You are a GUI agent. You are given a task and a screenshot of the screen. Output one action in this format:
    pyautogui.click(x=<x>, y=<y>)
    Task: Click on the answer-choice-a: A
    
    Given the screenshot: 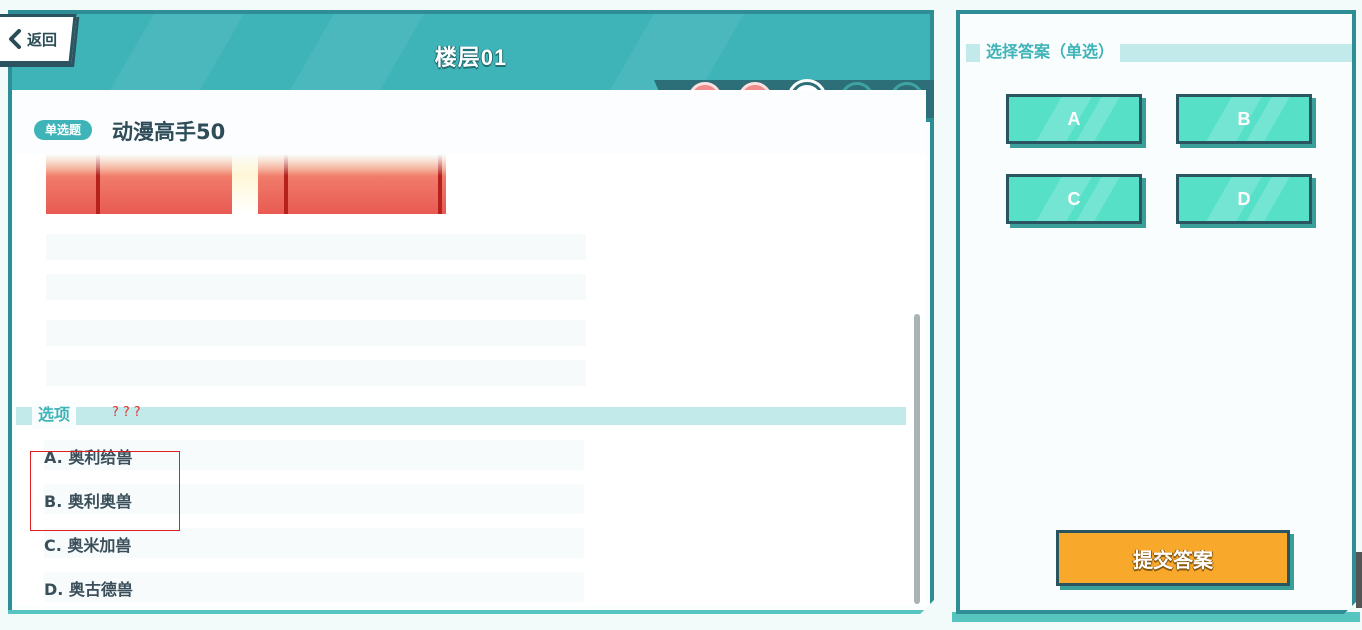 What is the action you would take?
    pyautogui.click(x=1074, y=119)
    